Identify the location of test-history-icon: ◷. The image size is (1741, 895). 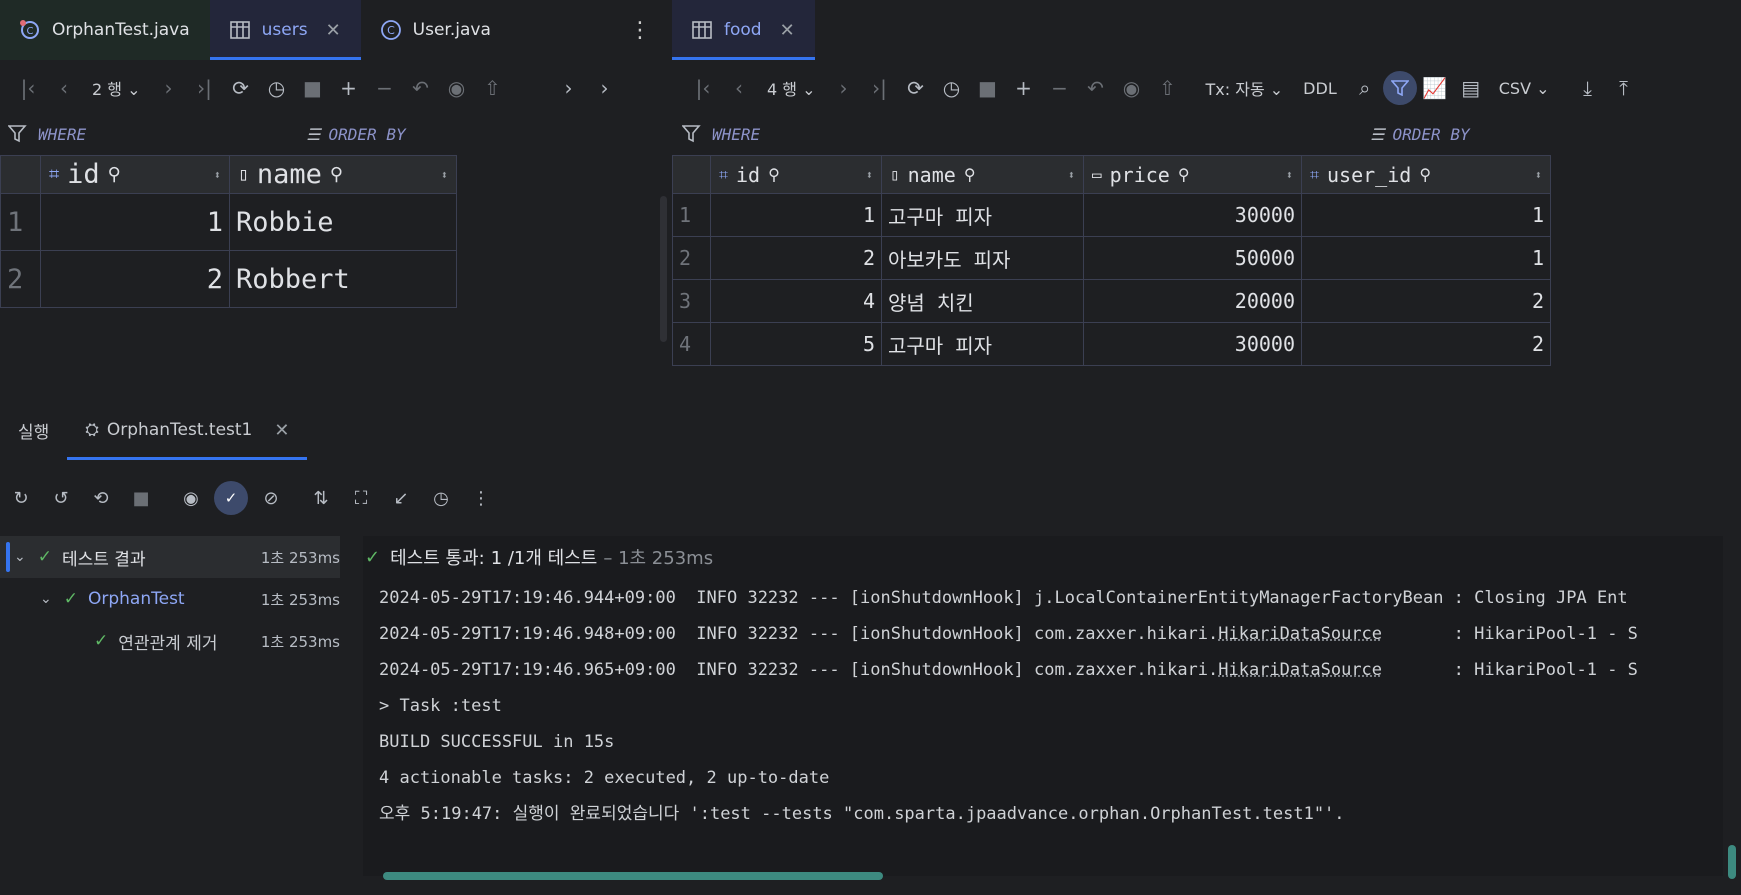
(441, 498).